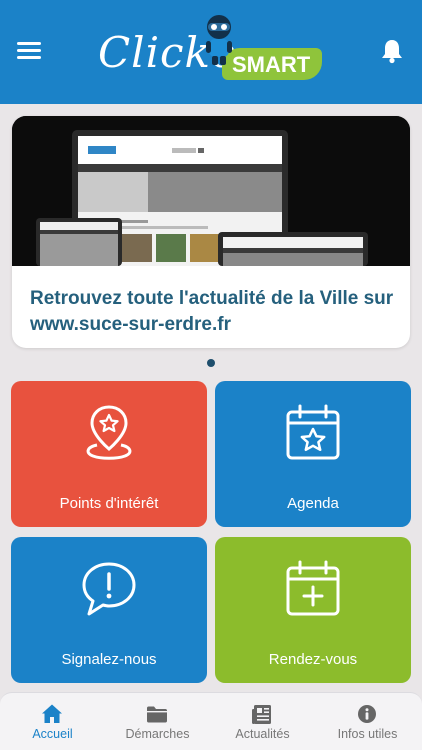  What do you see at coordinates (157, 734) in the screenshot?
I see `tab-label: Démarches` at bounding box center [157, 734].